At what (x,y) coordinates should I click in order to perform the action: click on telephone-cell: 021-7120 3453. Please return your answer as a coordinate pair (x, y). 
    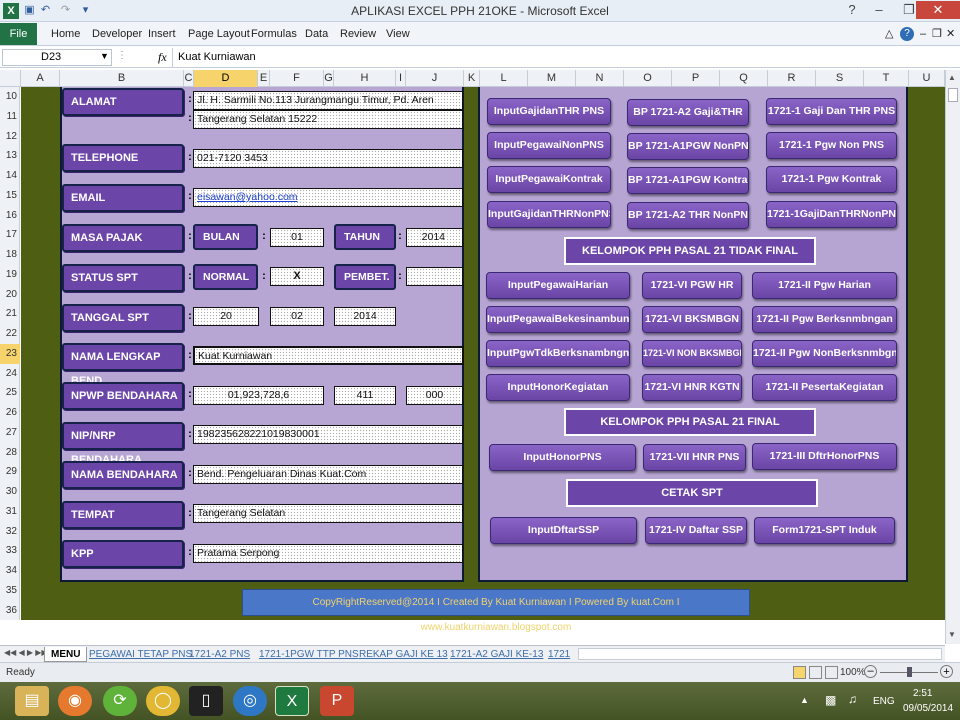
    Looking at the image, I should click on (328, 158).